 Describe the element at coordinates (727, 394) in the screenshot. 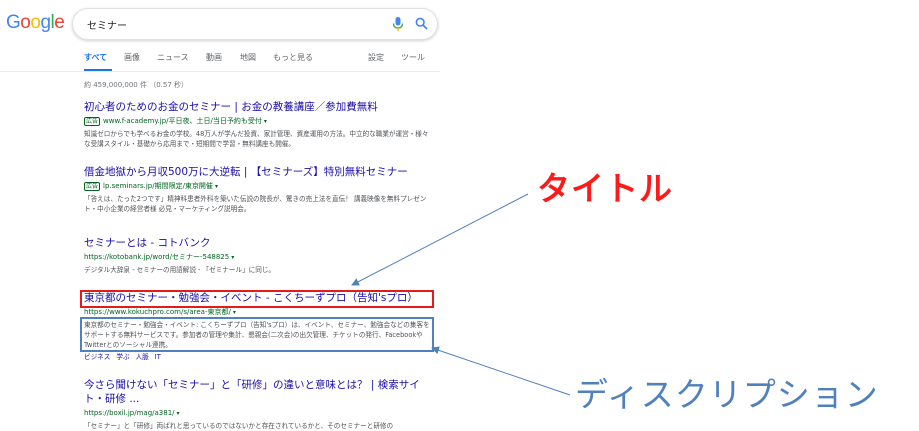

I see `description-annotation-label: ディスクリプション` at that location.